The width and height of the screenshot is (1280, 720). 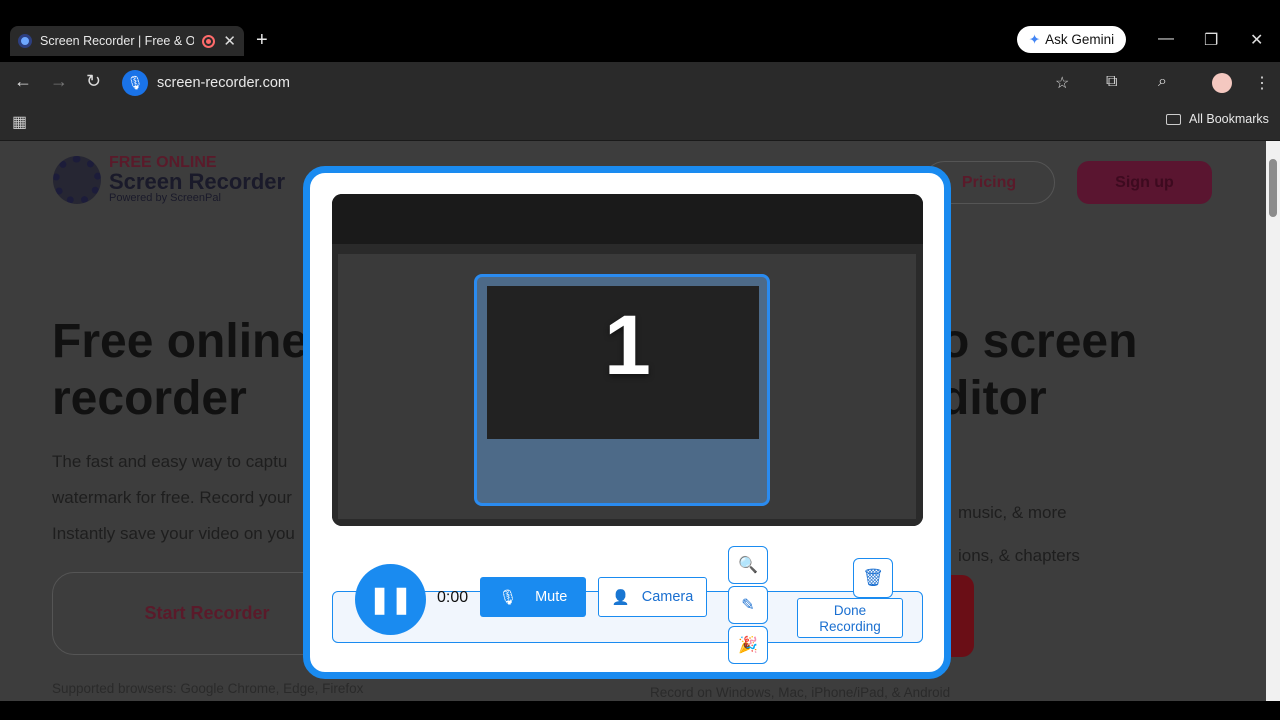 I want to click on close-window-icon: ✕, so click(x=1256, y=40).